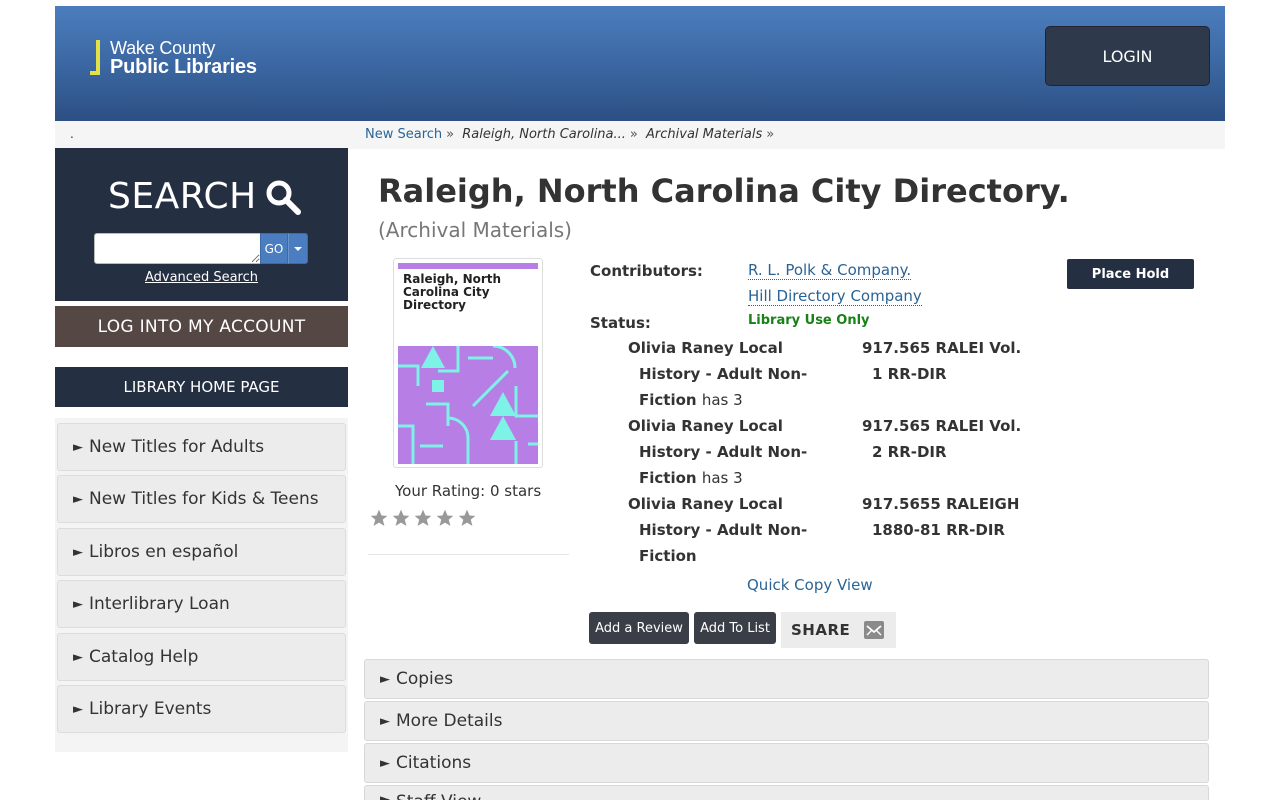 The height and width of the screenshot is (800, 1280). I want to click on place-hold-button: Place Hold, so click(1130, 274).